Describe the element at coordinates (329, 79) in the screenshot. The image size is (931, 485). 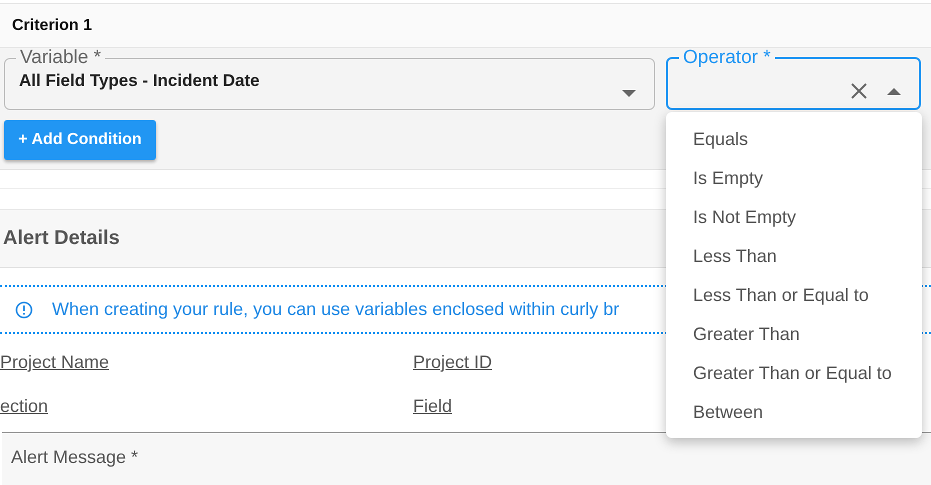
I see `variable-select: Variable * All Field Types - Incident Date` at that location.